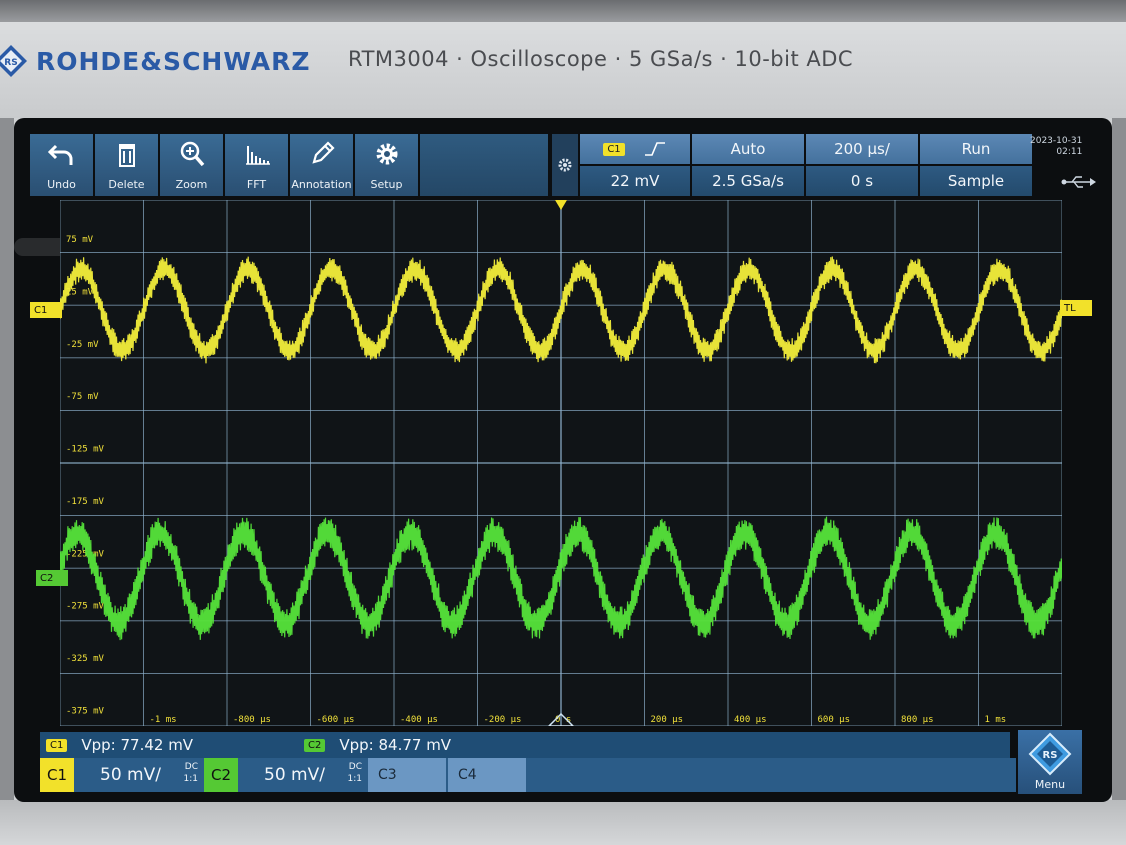 The width and height of the screenshot is (1126, 845). Describe the element at coordinates (321, 184) in the screenshot. I see `annotation-label: Annotation` at that location.